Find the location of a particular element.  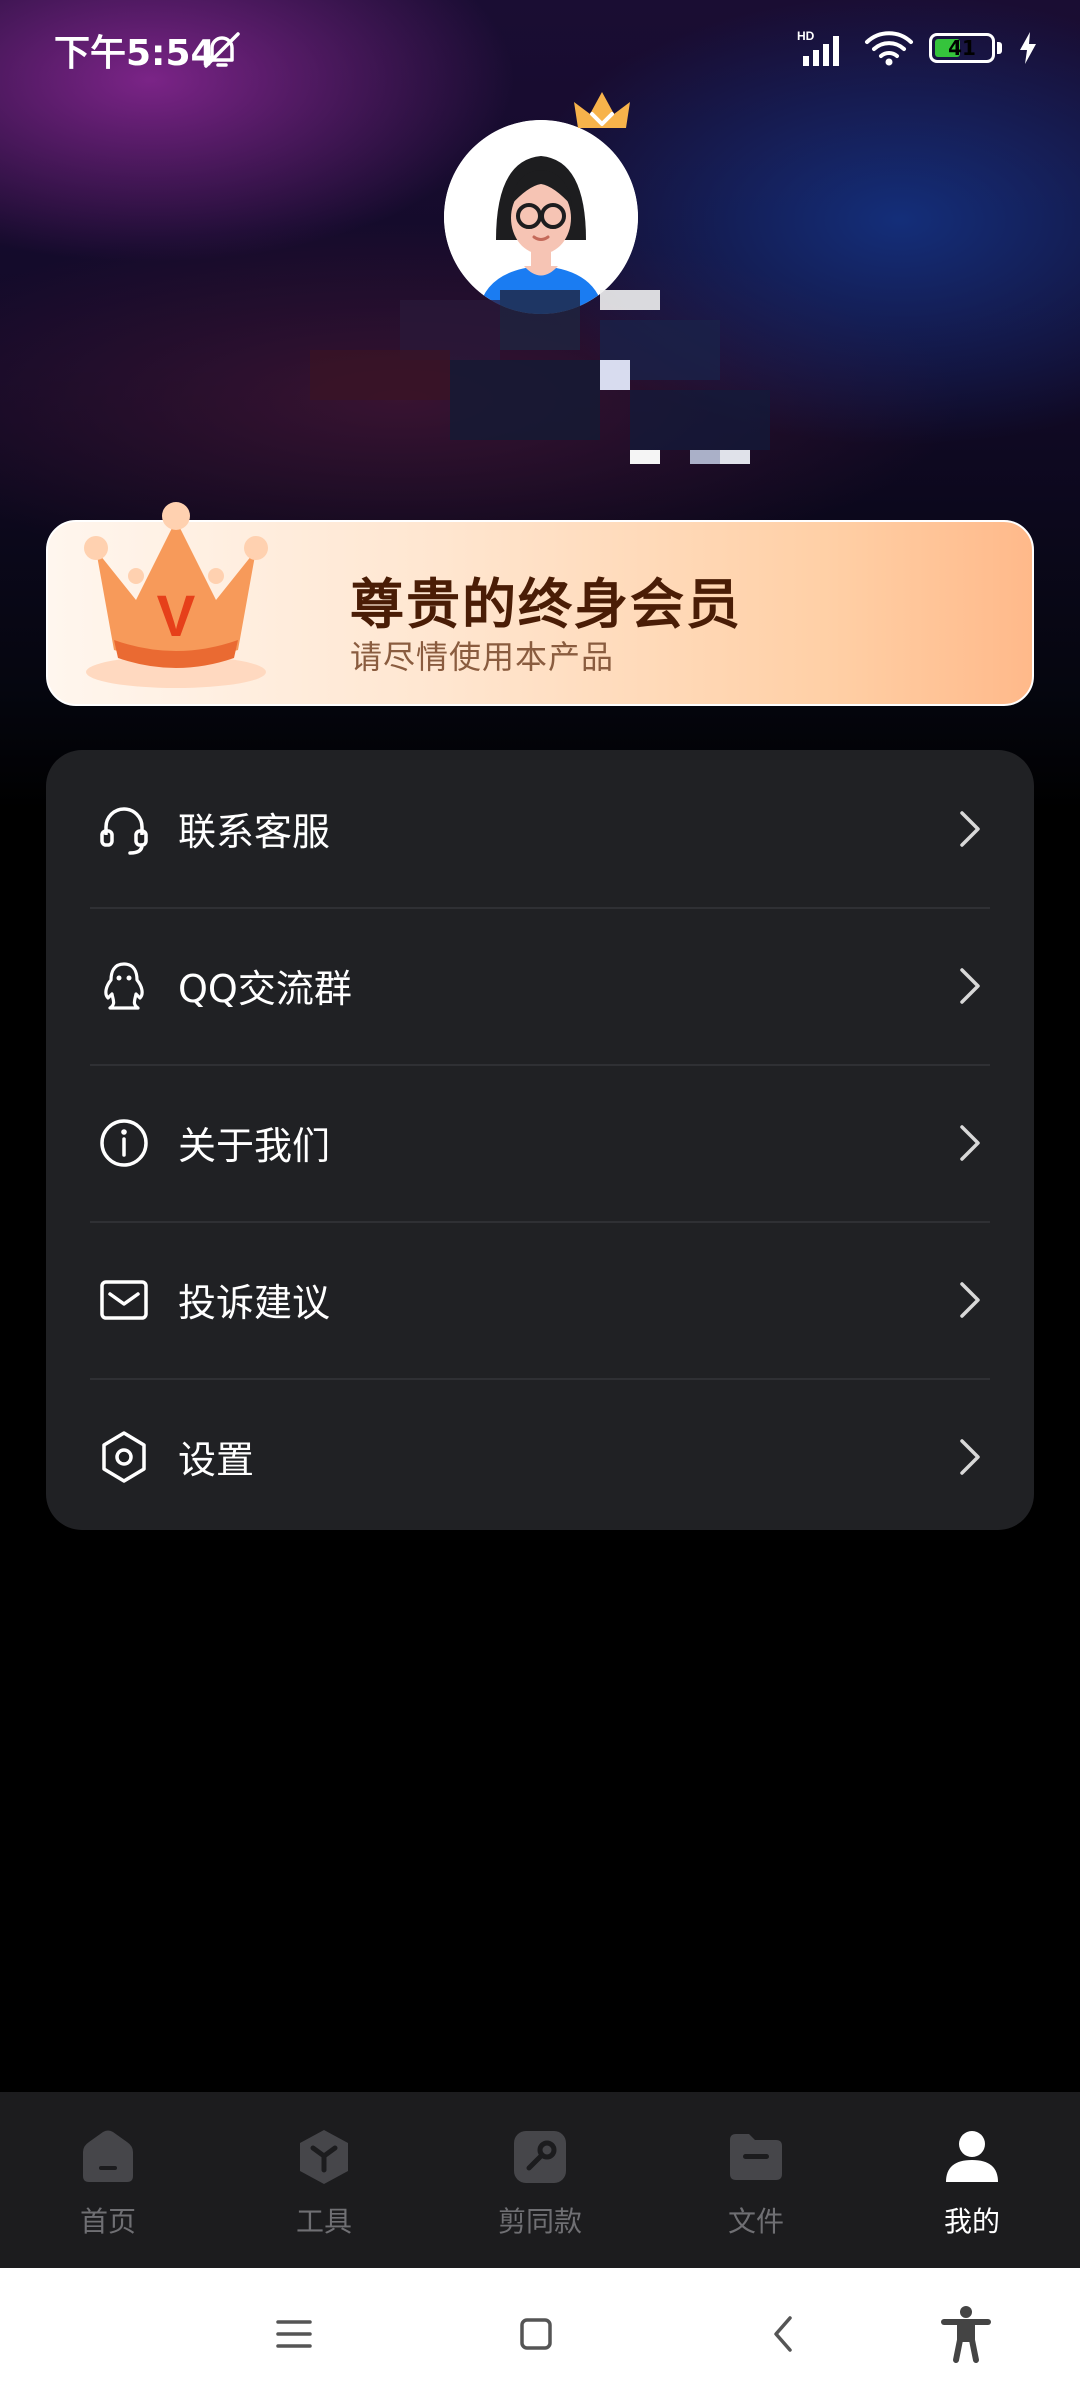

back-icon is located at coordinates (784, 2334).